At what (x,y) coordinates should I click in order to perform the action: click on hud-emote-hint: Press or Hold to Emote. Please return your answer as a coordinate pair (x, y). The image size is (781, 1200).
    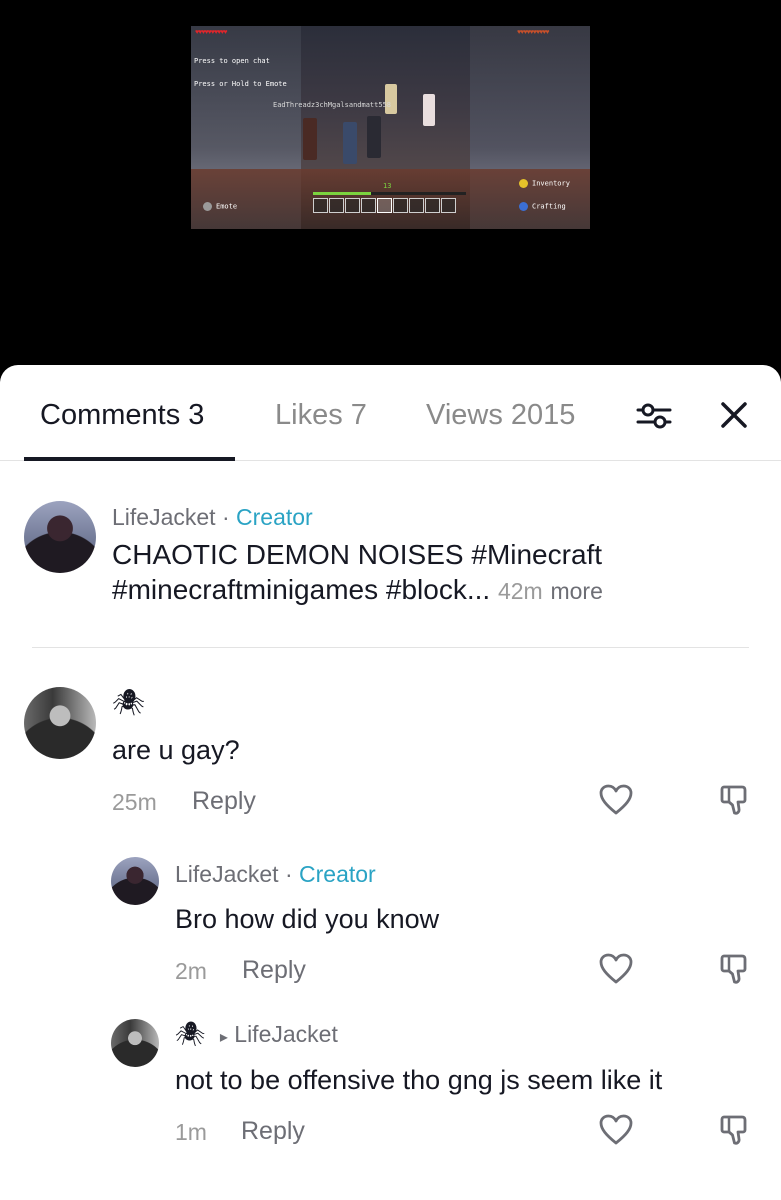
    Looking at the image, I should click on (240, 84).